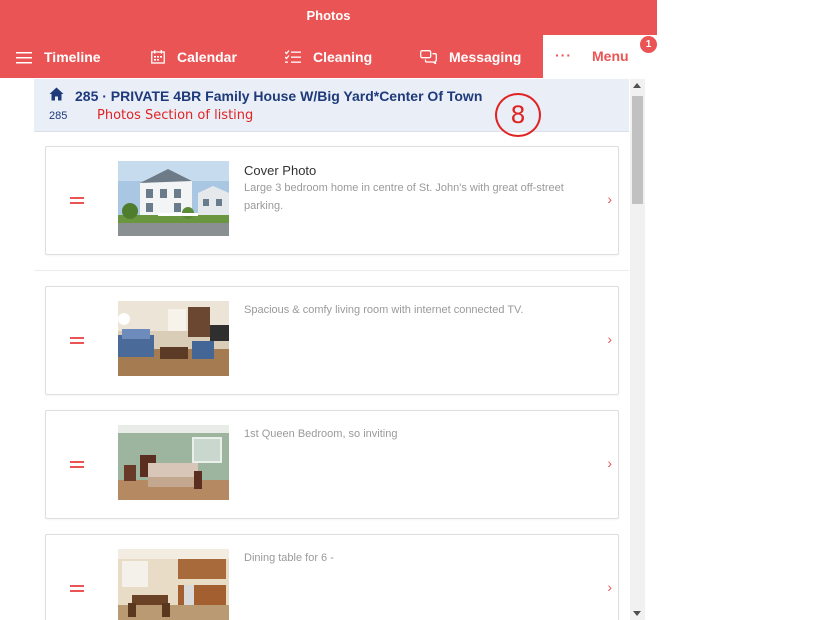  Describe the element at coordinates (332, 464) in the screenshot. I see `photo-card: 1st Queen Bedroom, so inviting ›` at that location.